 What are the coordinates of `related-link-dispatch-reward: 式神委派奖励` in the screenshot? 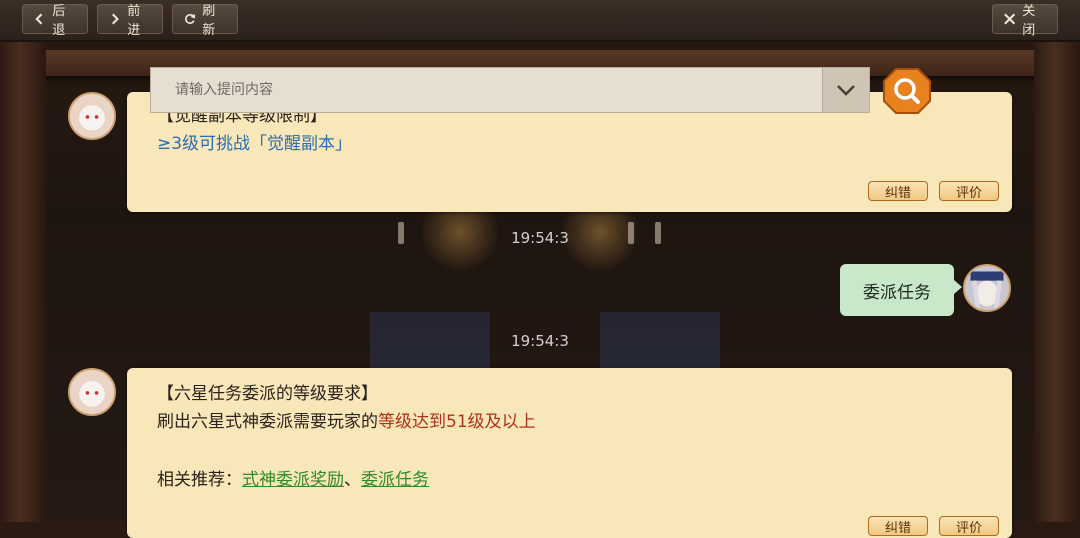 It's located at (293, 480).